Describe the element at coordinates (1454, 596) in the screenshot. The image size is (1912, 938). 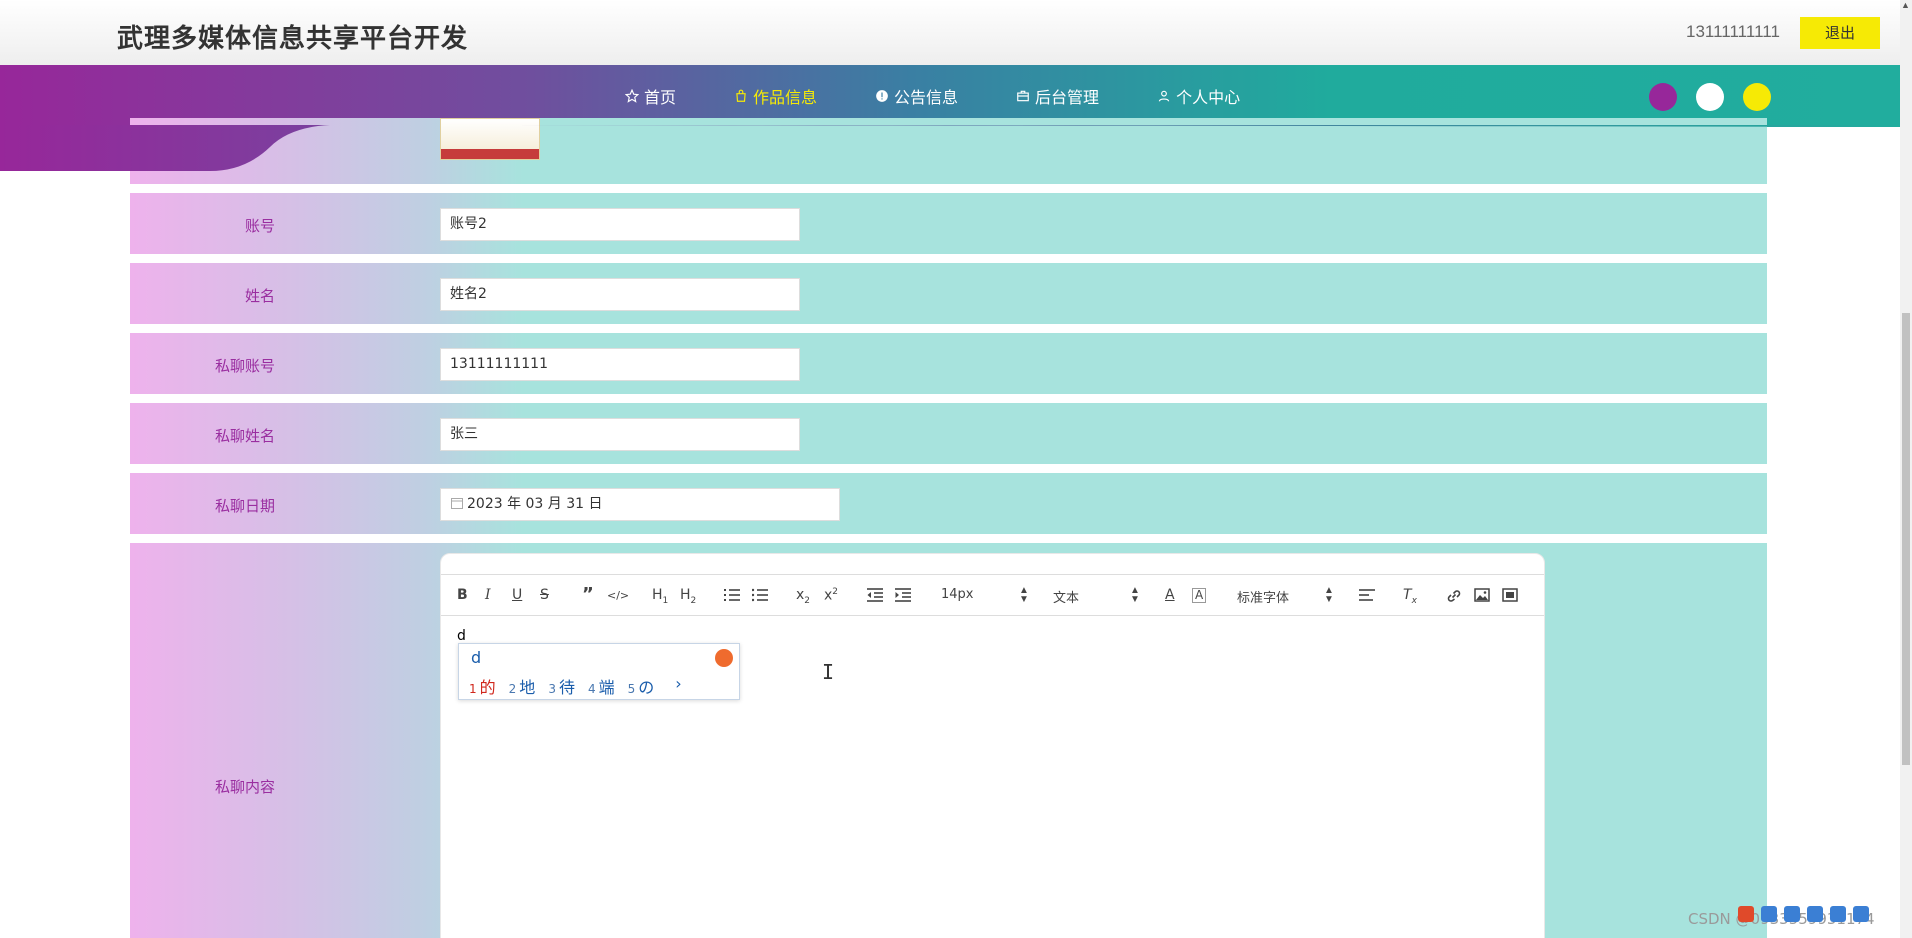
I see `link-icon` at that location.